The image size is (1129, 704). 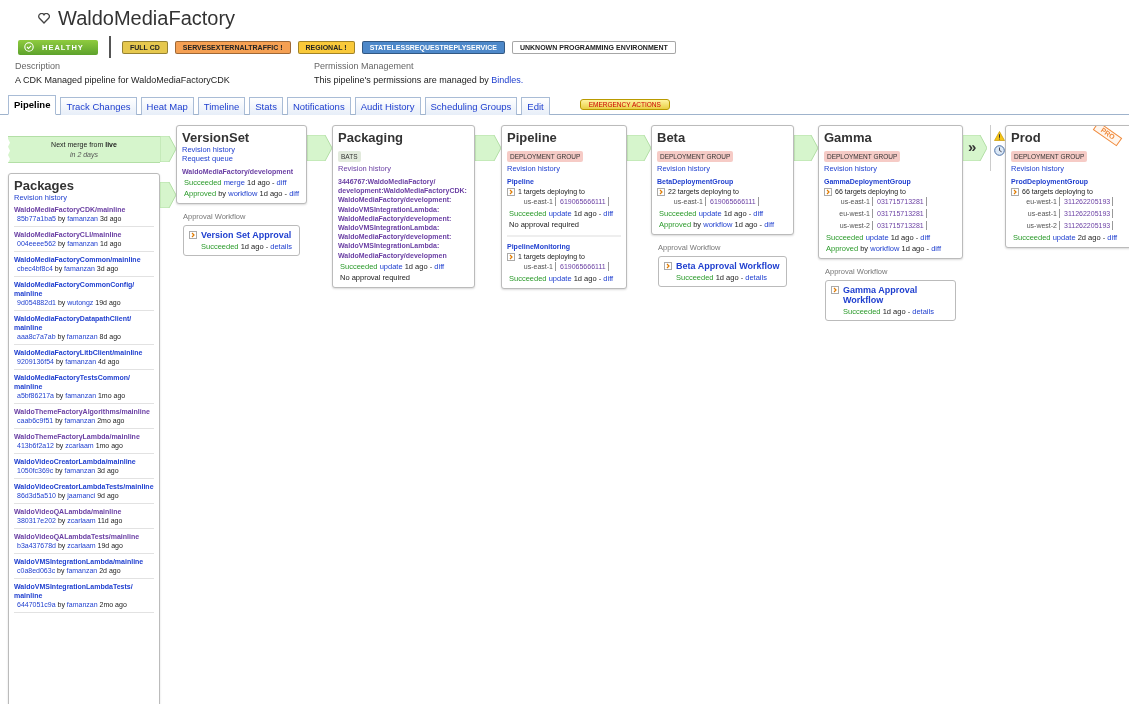 I want to click on tab: Heat Map, so click(x=167, y=106).